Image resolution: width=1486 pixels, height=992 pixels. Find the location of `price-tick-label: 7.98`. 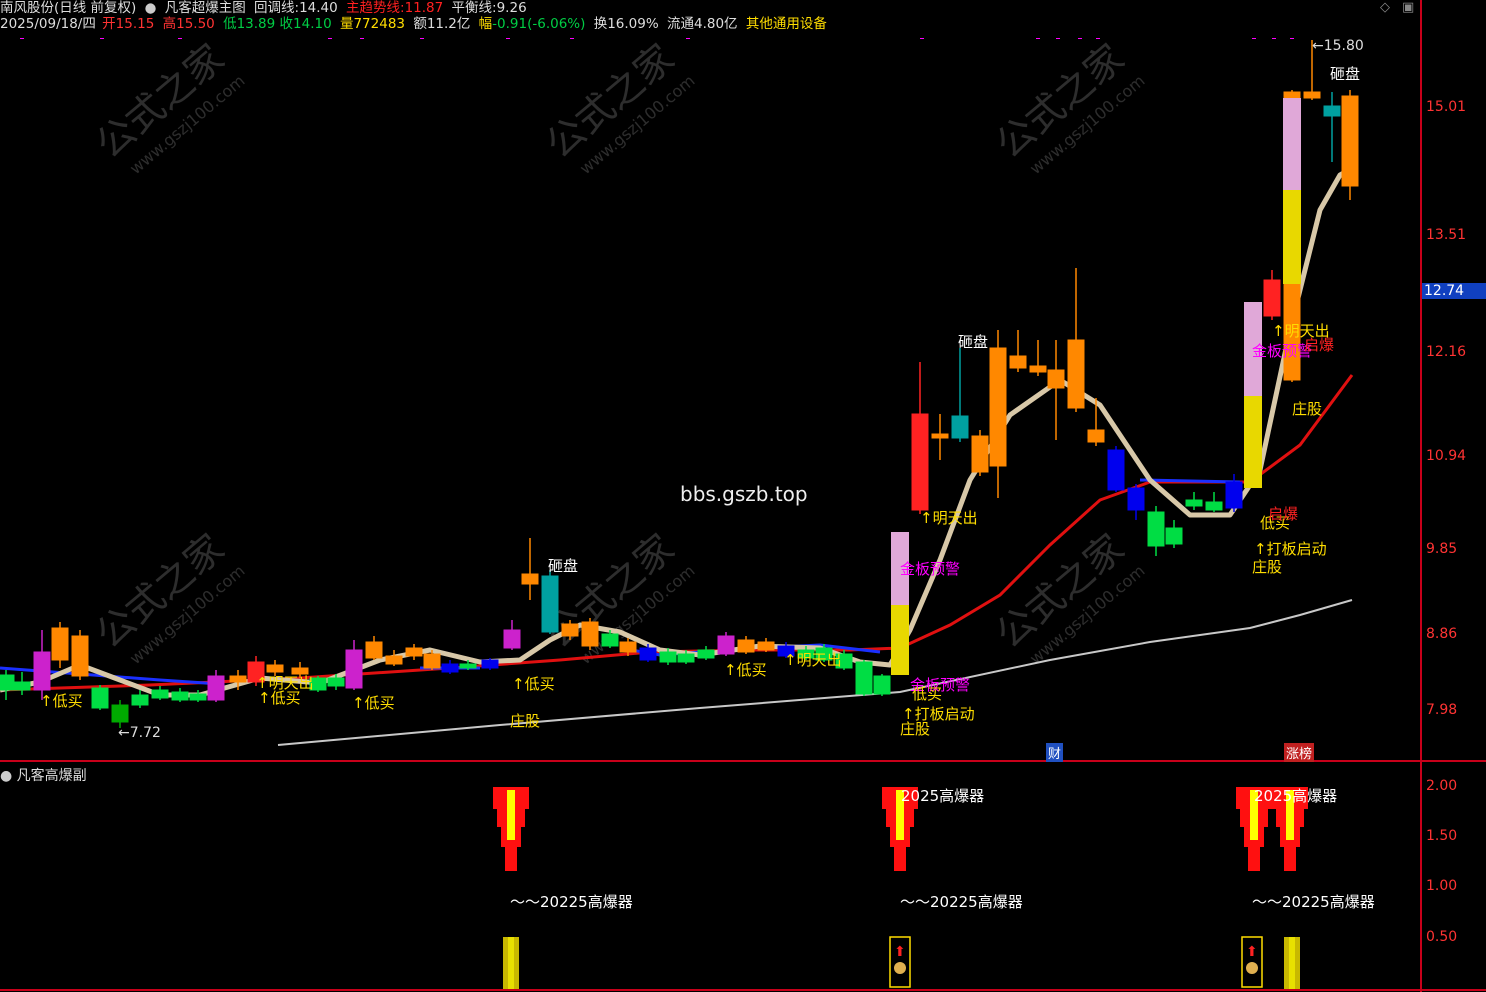

price-tick-label: 7.98 is located at coordinates (1442, 710).